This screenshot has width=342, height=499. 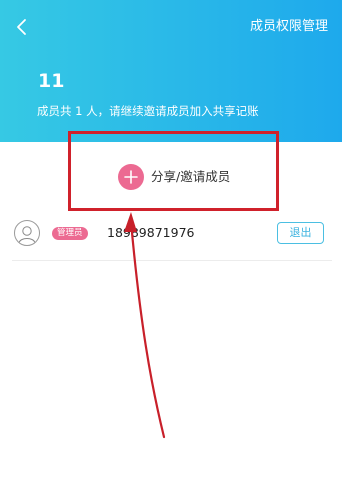 I want to click on back-chevron-icon, so click(x=23, y=27).